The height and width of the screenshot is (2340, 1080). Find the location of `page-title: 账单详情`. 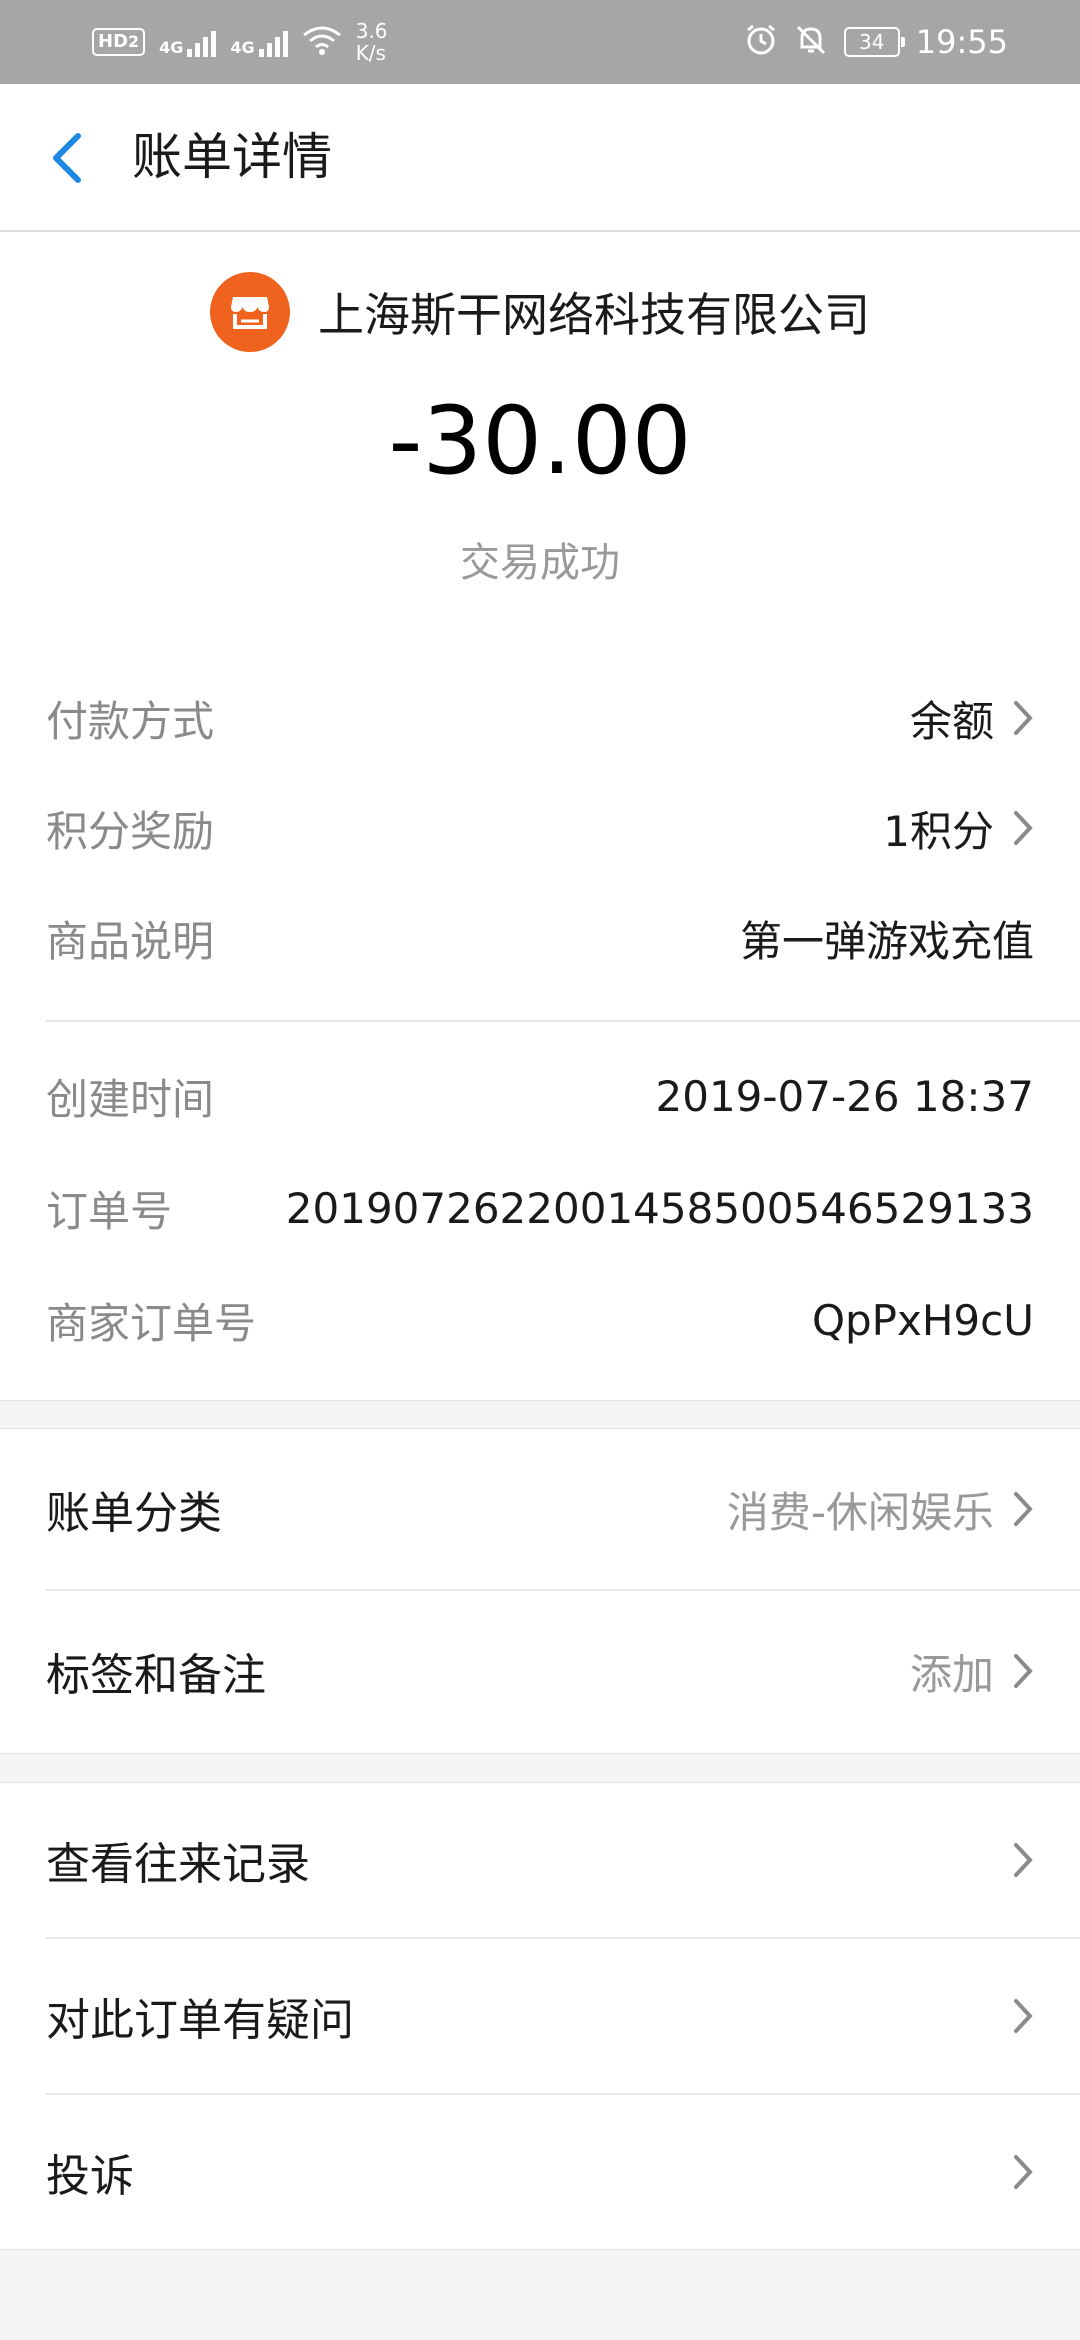

page-title: 账单详情 is located at coordinates (232, 157).